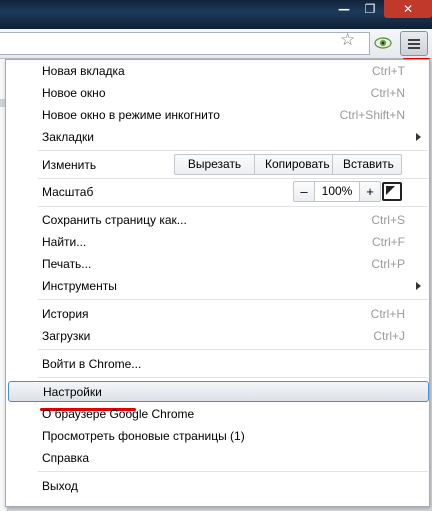  I want to click on menu-item-shortcut: Ctrl+J, so click(389, 336).